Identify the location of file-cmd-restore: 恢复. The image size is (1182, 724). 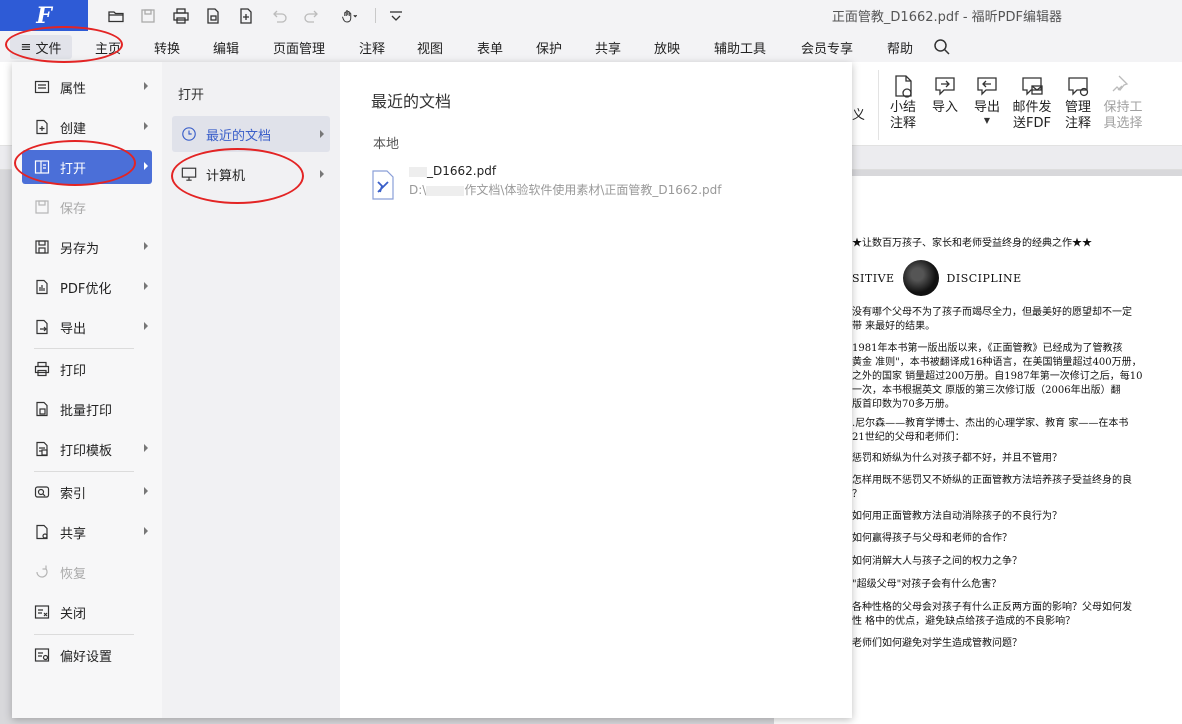
(87, 572).